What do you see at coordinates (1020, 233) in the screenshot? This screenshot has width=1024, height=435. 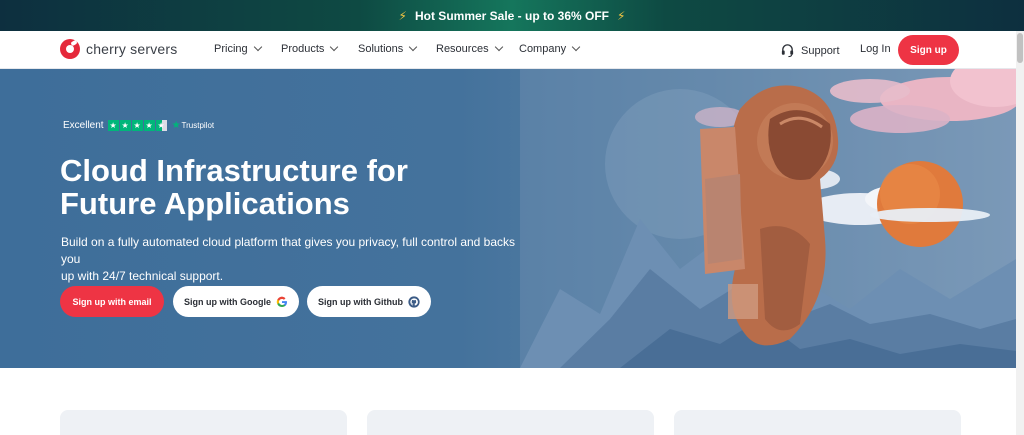 I see `page-scrollbar` at bounding box center [1020, 233].